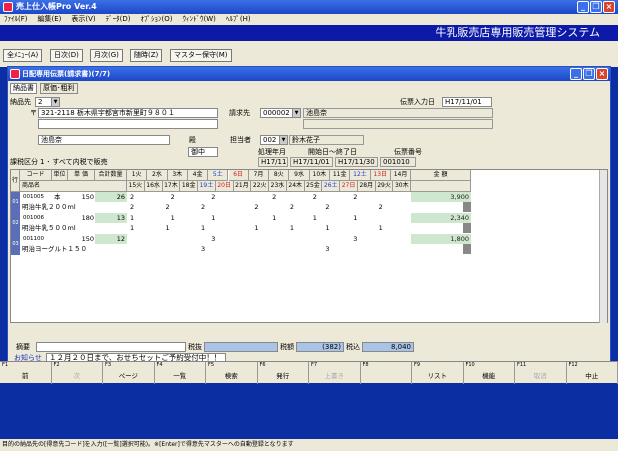 The height and width of the screenshot is (451, 618). I want to click on day-header: 4金, so click(198, 175).